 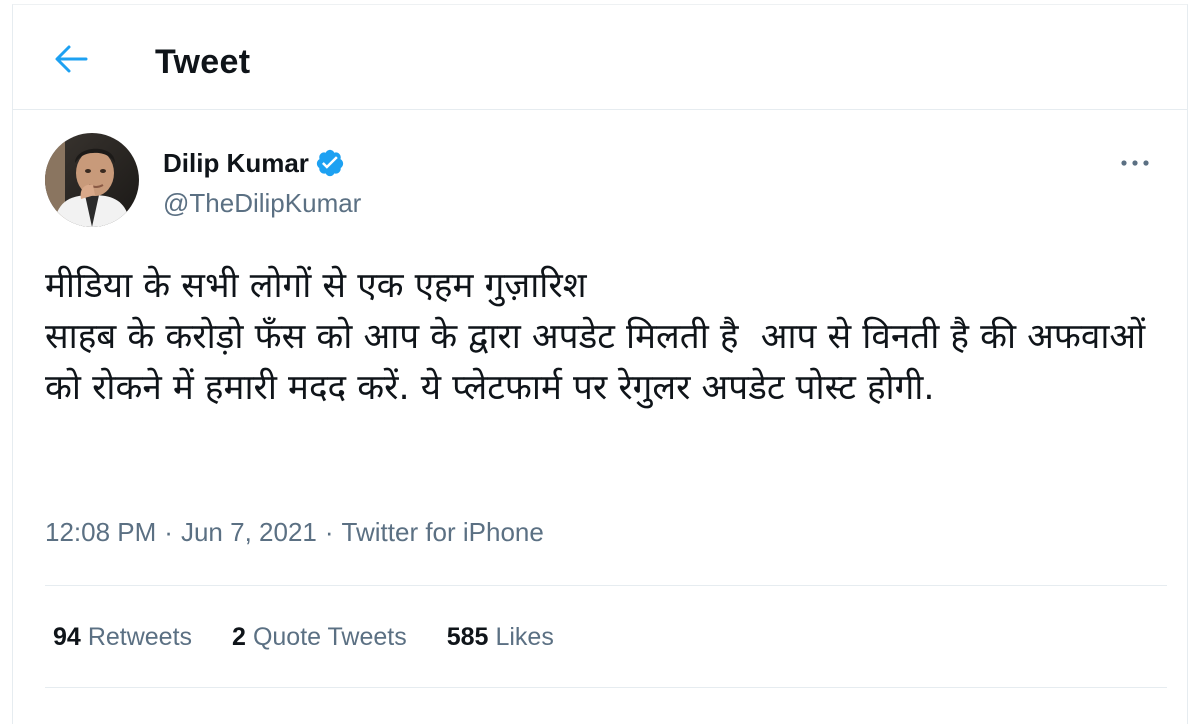 I want to click on likes-stat: 585 Likes, so click(x=500, y=637).